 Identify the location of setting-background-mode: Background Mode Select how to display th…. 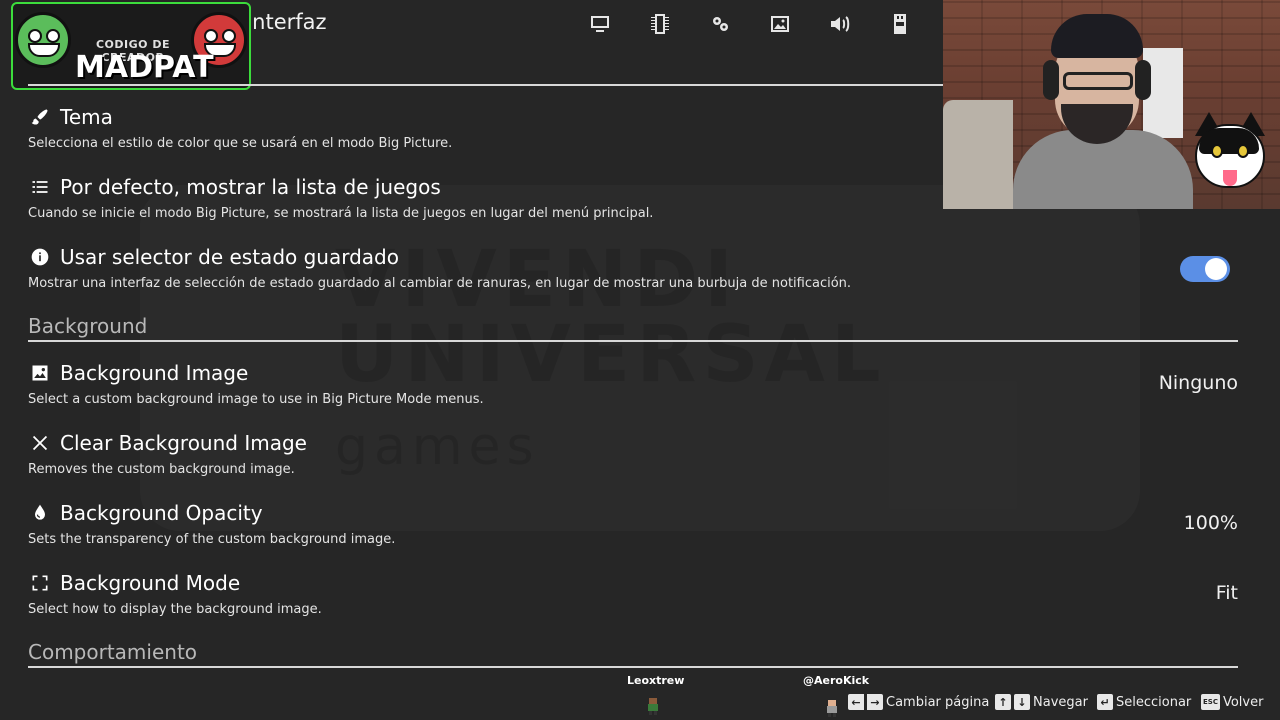
(634, 593).